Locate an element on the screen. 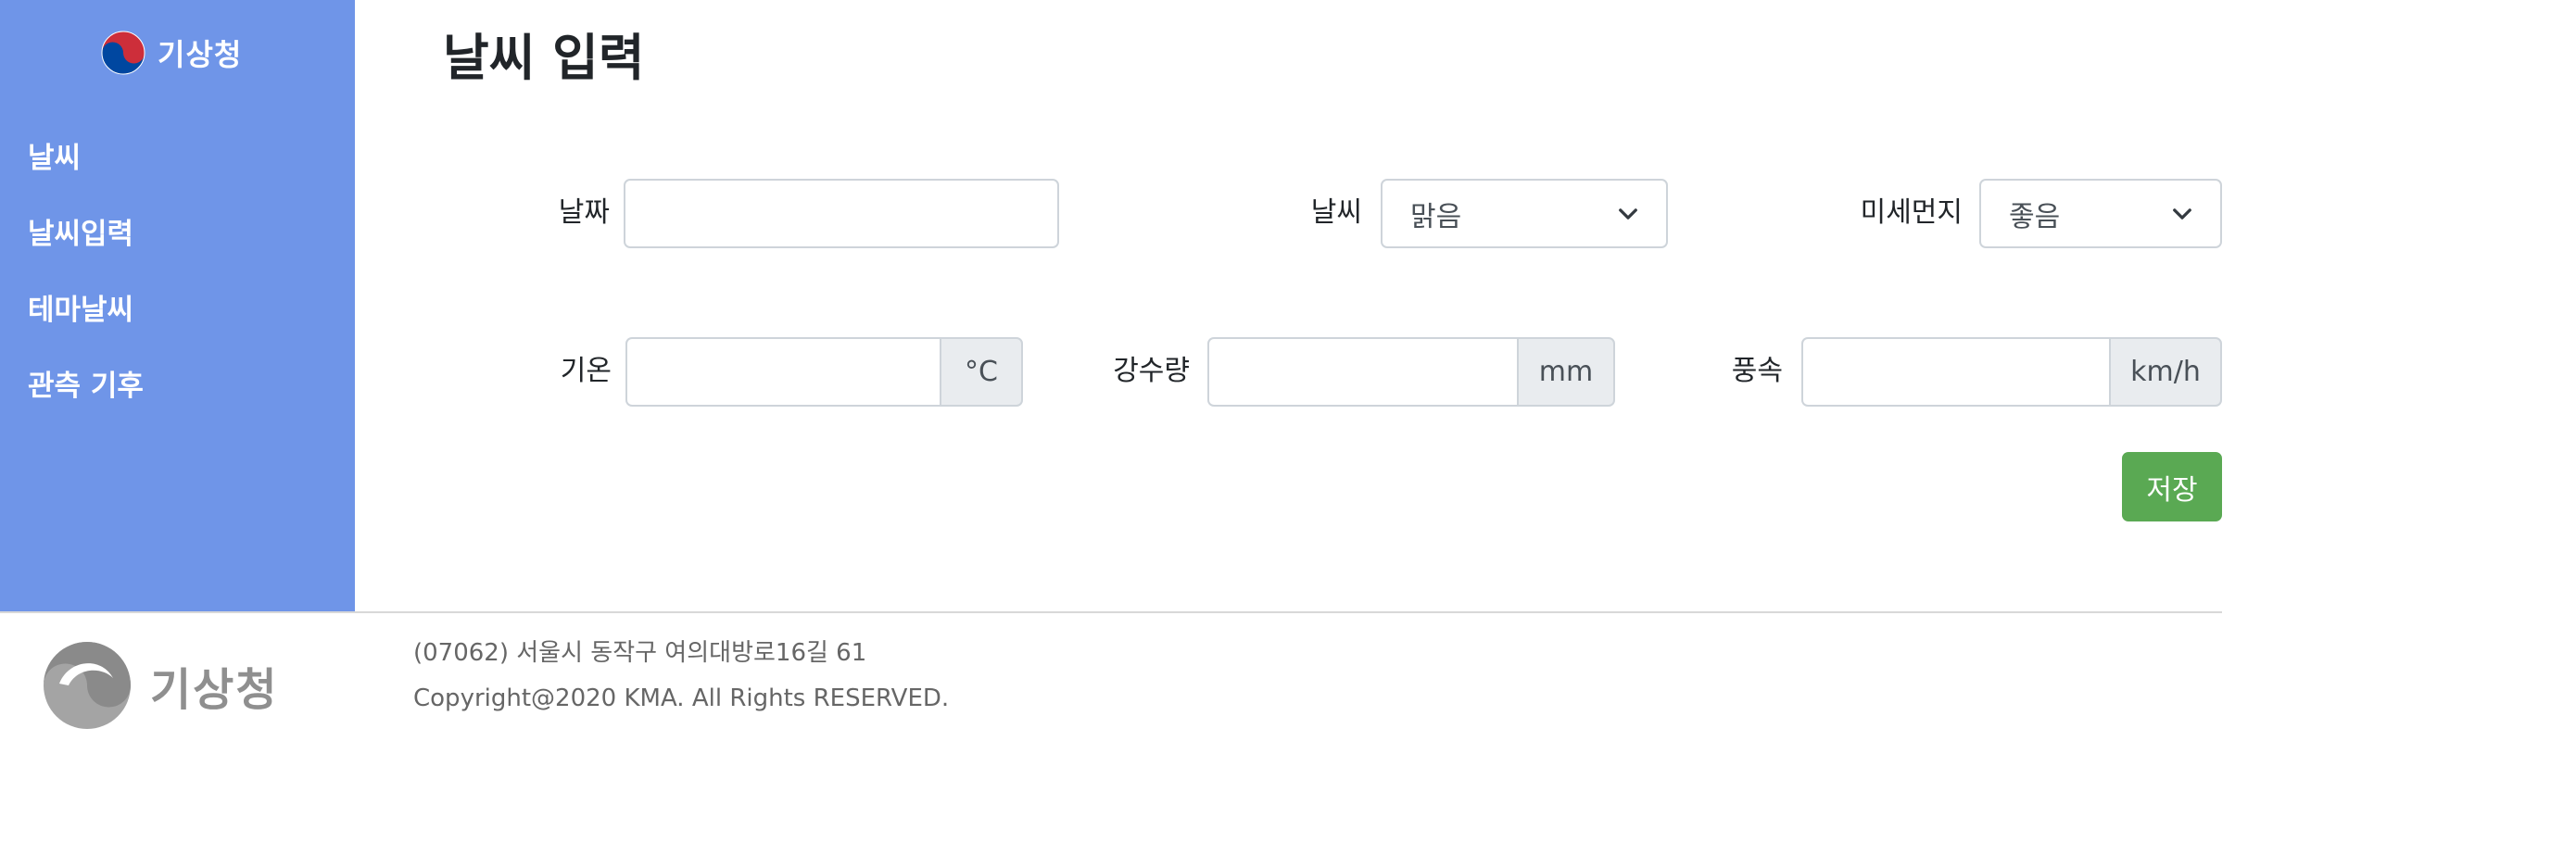  date-label: 날짜 is located at coordinates (584, 213).